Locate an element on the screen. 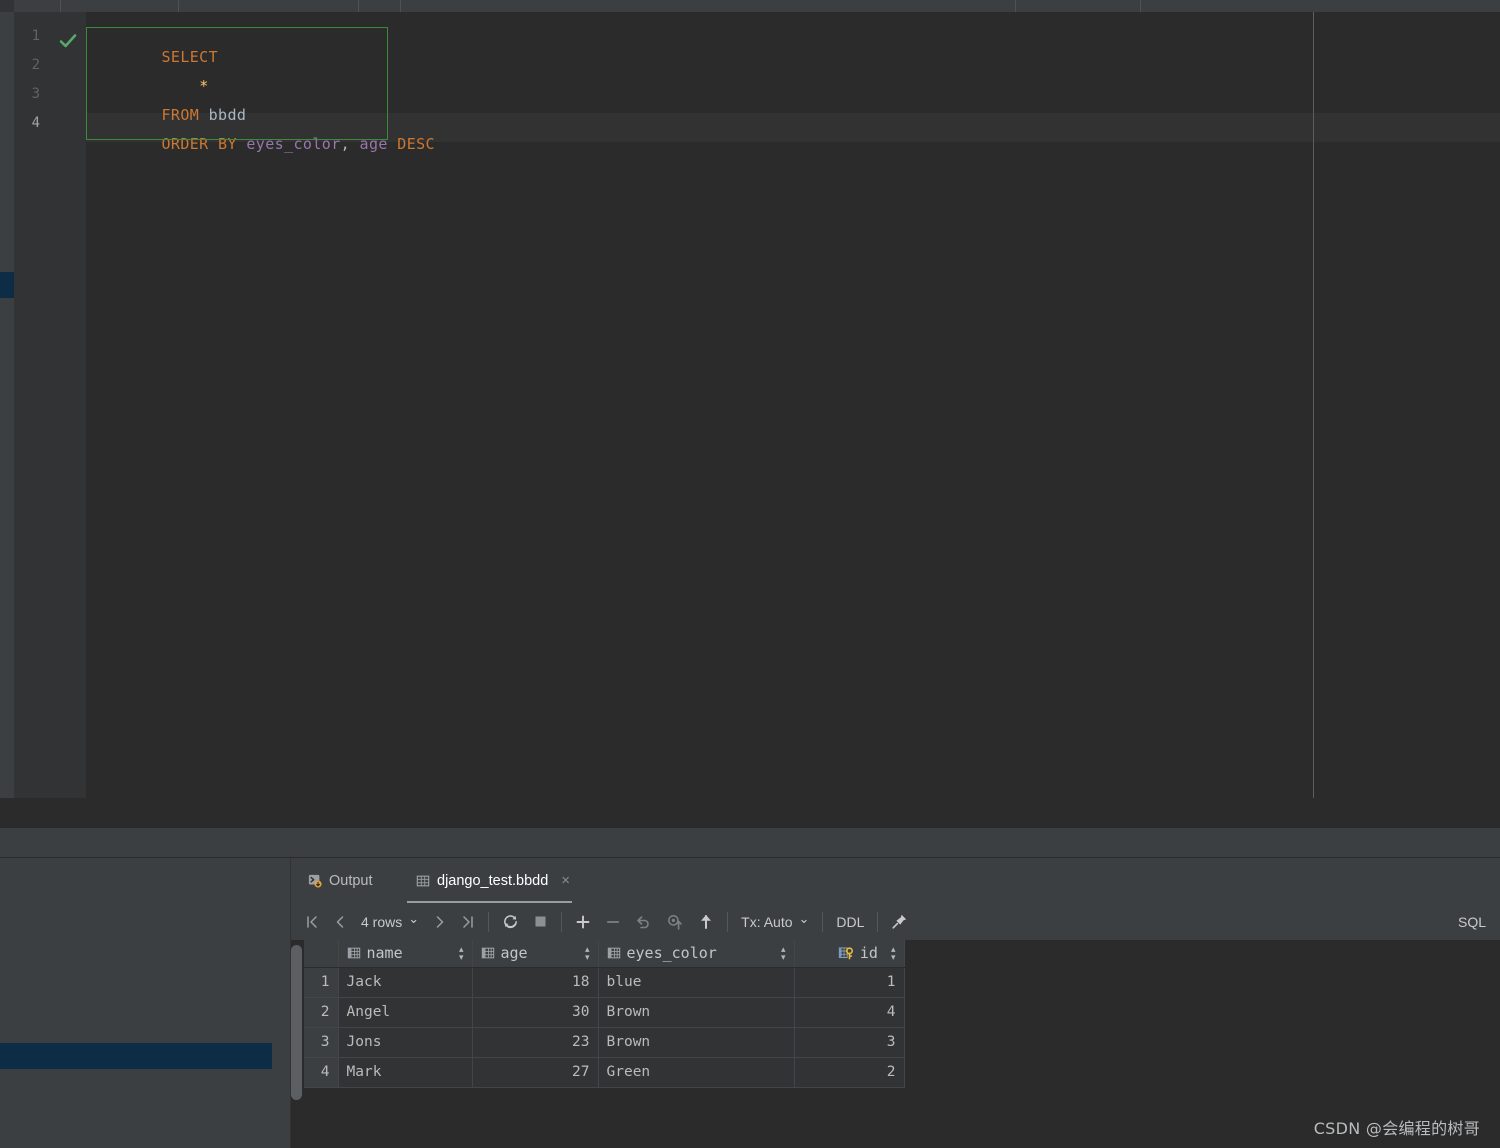 This screenshot has height=1148, width=1500. results-tab-bar: Output django_test.bbdd × is located at coordinates (895, 881).